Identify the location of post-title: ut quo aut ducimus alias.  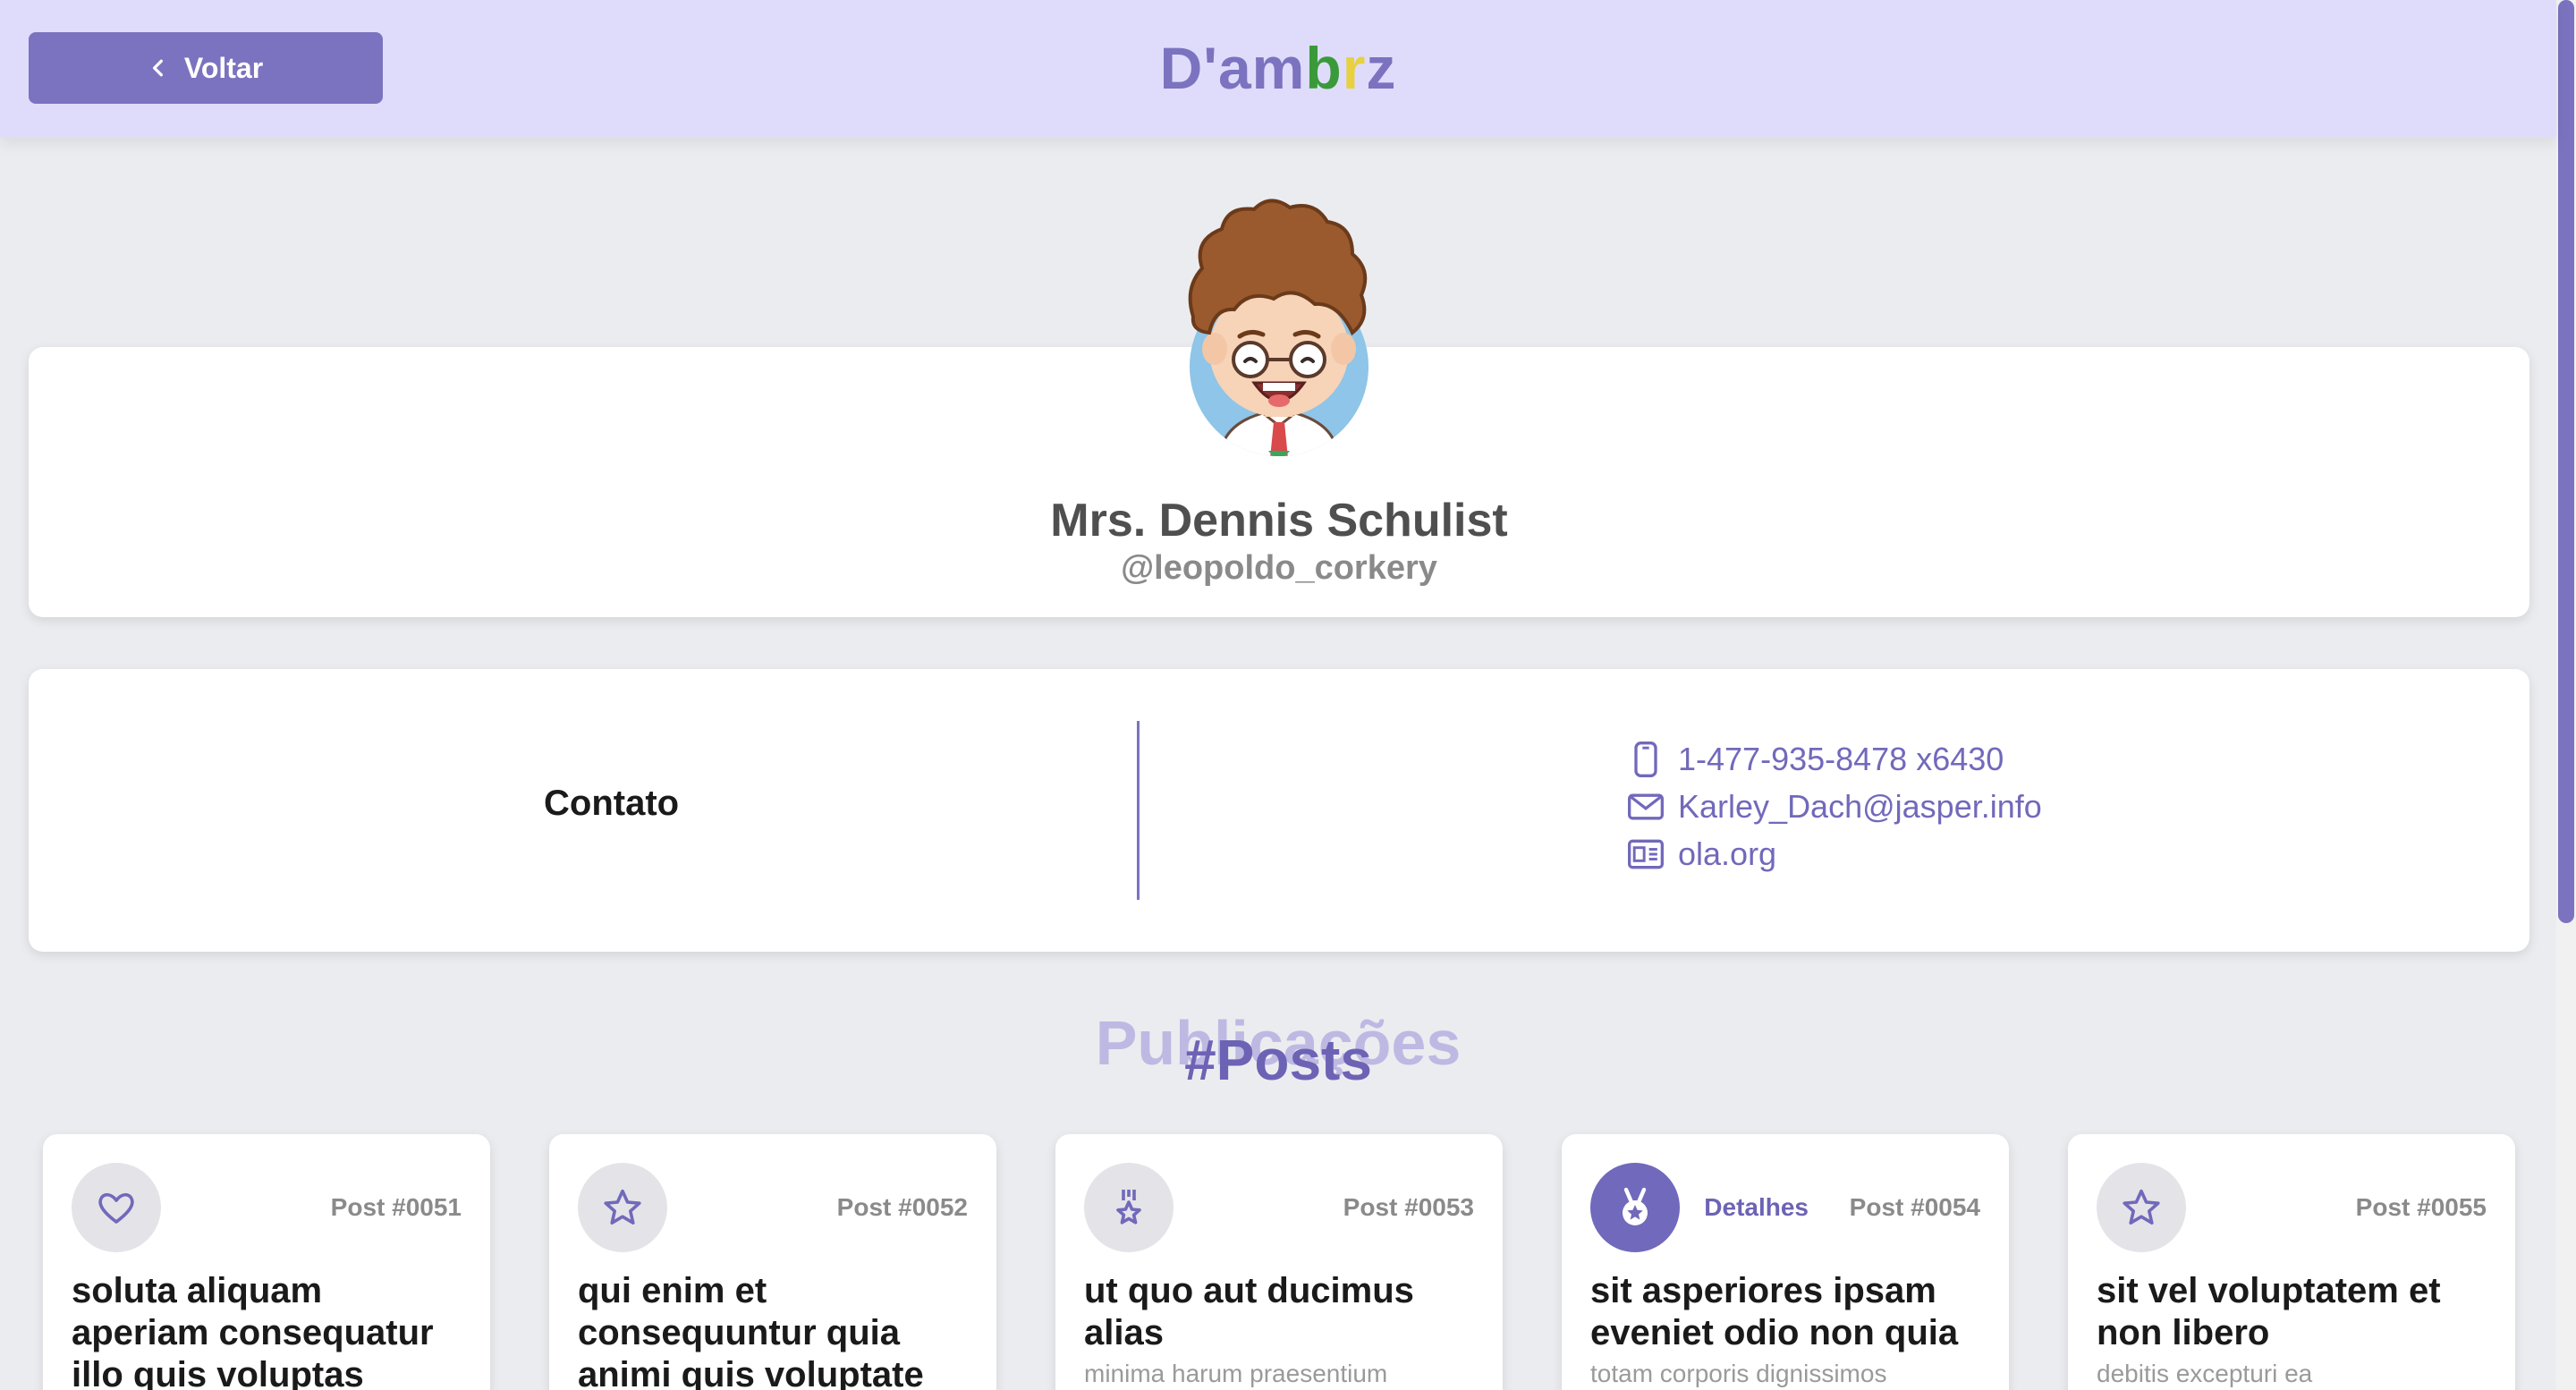
(1249, 1311).